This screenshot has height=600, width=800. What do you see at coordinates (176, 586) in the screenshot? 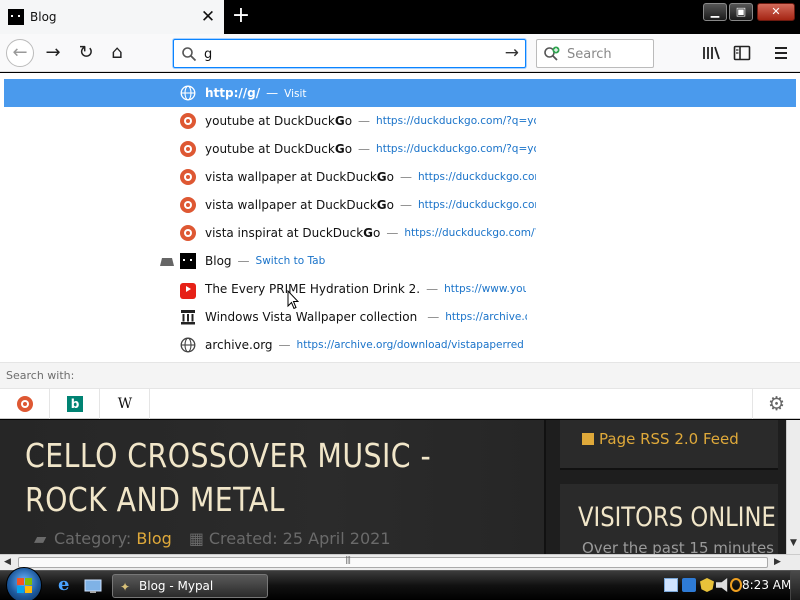
I see `taskbar-button-label: Blog - Mypal` at bounding box center [176, 586].